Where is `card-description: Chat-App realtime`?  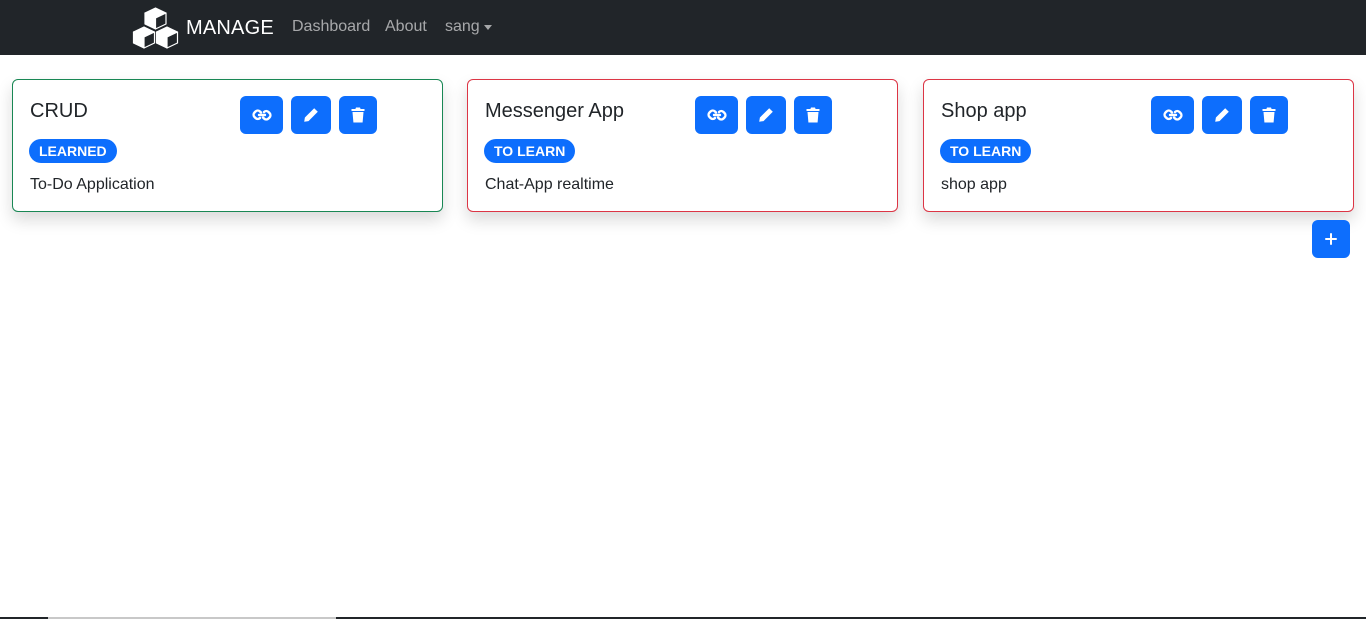 card-description: Chat-App realtime is located at coordinates (549, 184).